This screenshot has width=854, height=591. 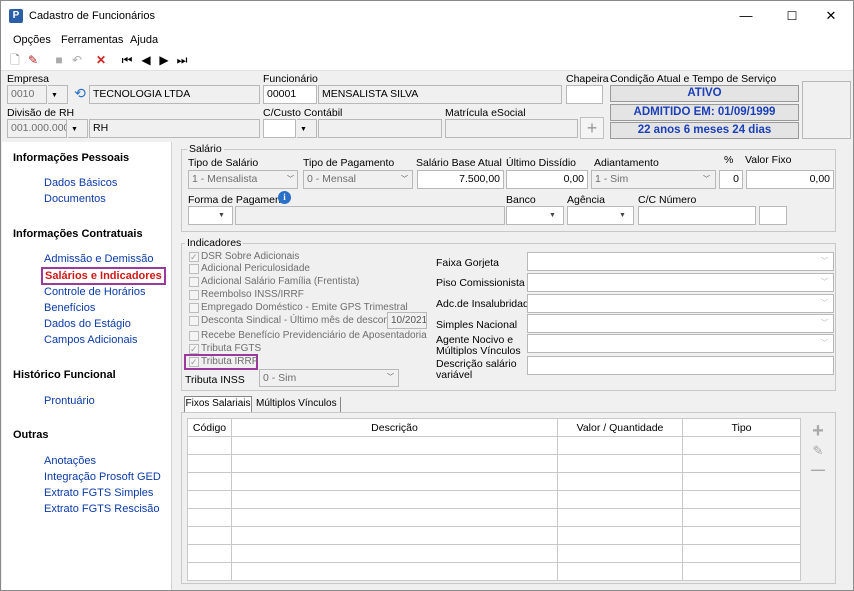 What do you see at coordinates (731, 179) in the screenshot?
I see `percent-field: 0` at bounding box center [731, 179].